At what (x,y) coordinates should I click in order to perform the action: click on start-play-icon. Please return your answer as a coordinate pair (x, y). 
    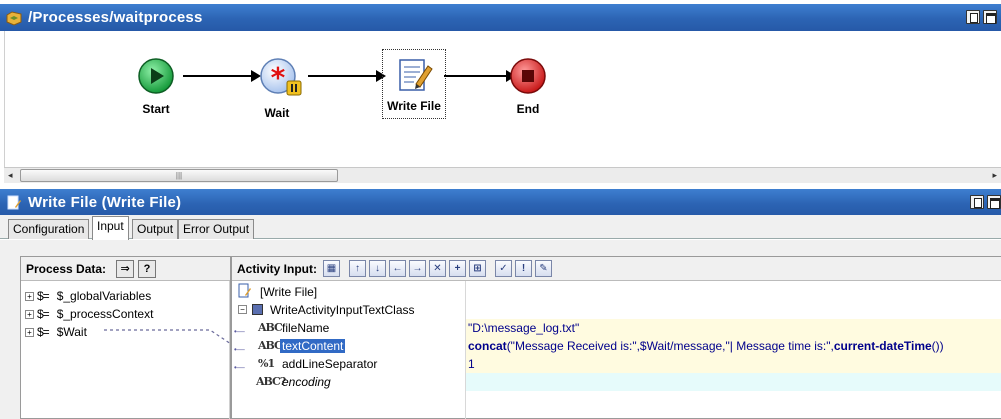
    Looking at the image, I should click on (156, 76).